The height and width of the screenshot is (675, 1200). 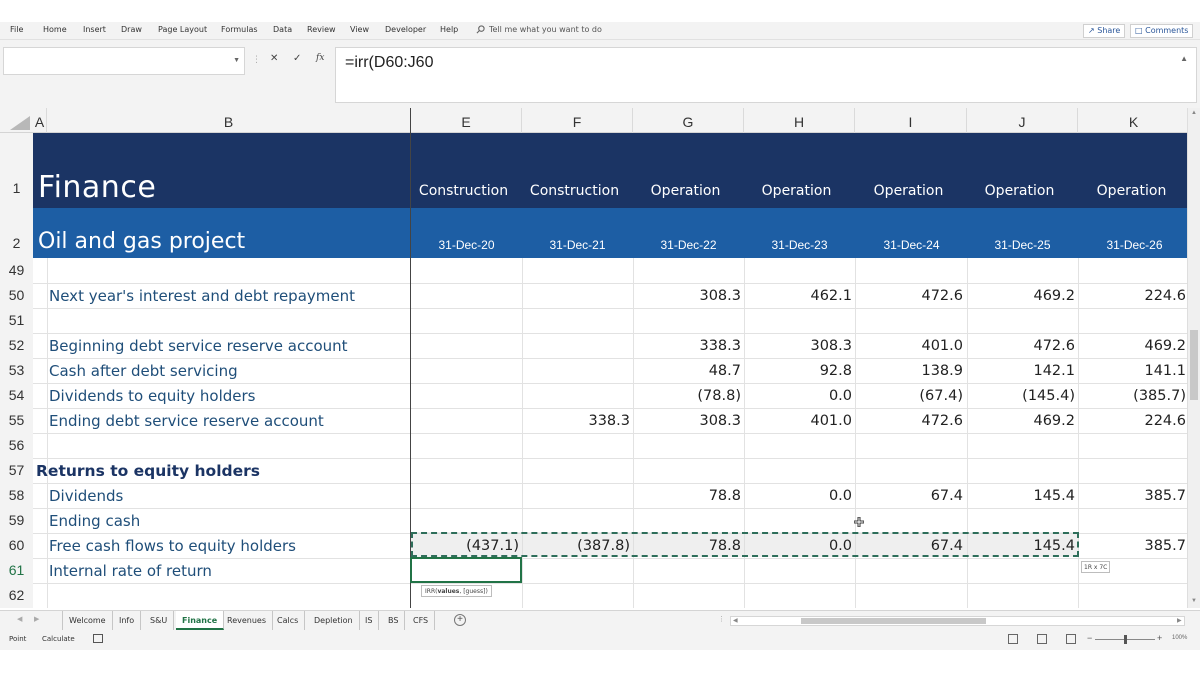 What do you see at coordinates (198, 346) in the screenshot?
I see `row-label: Beginning debt service reserve account` at bounding box center [198, 346].